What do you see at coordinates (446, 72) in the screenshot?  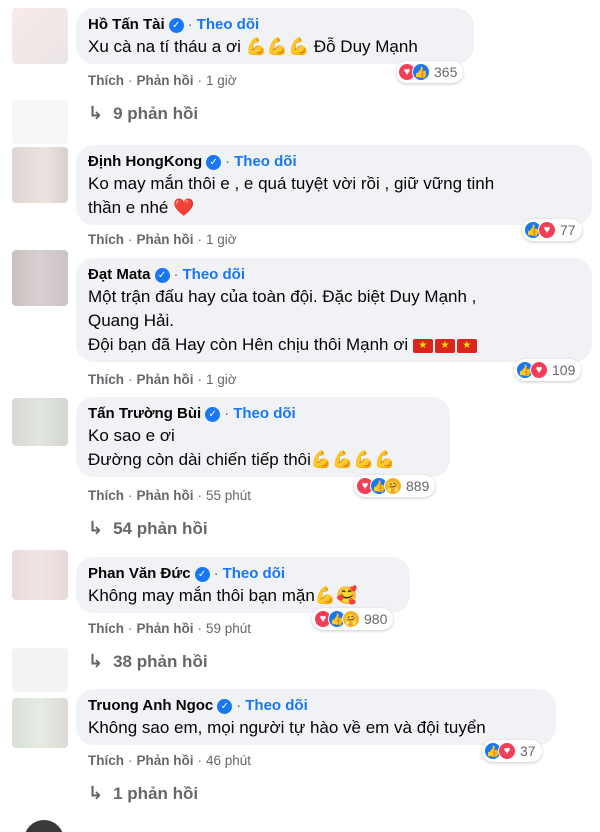 I see `reaction-count: 365` at bounding box center [446, 72].